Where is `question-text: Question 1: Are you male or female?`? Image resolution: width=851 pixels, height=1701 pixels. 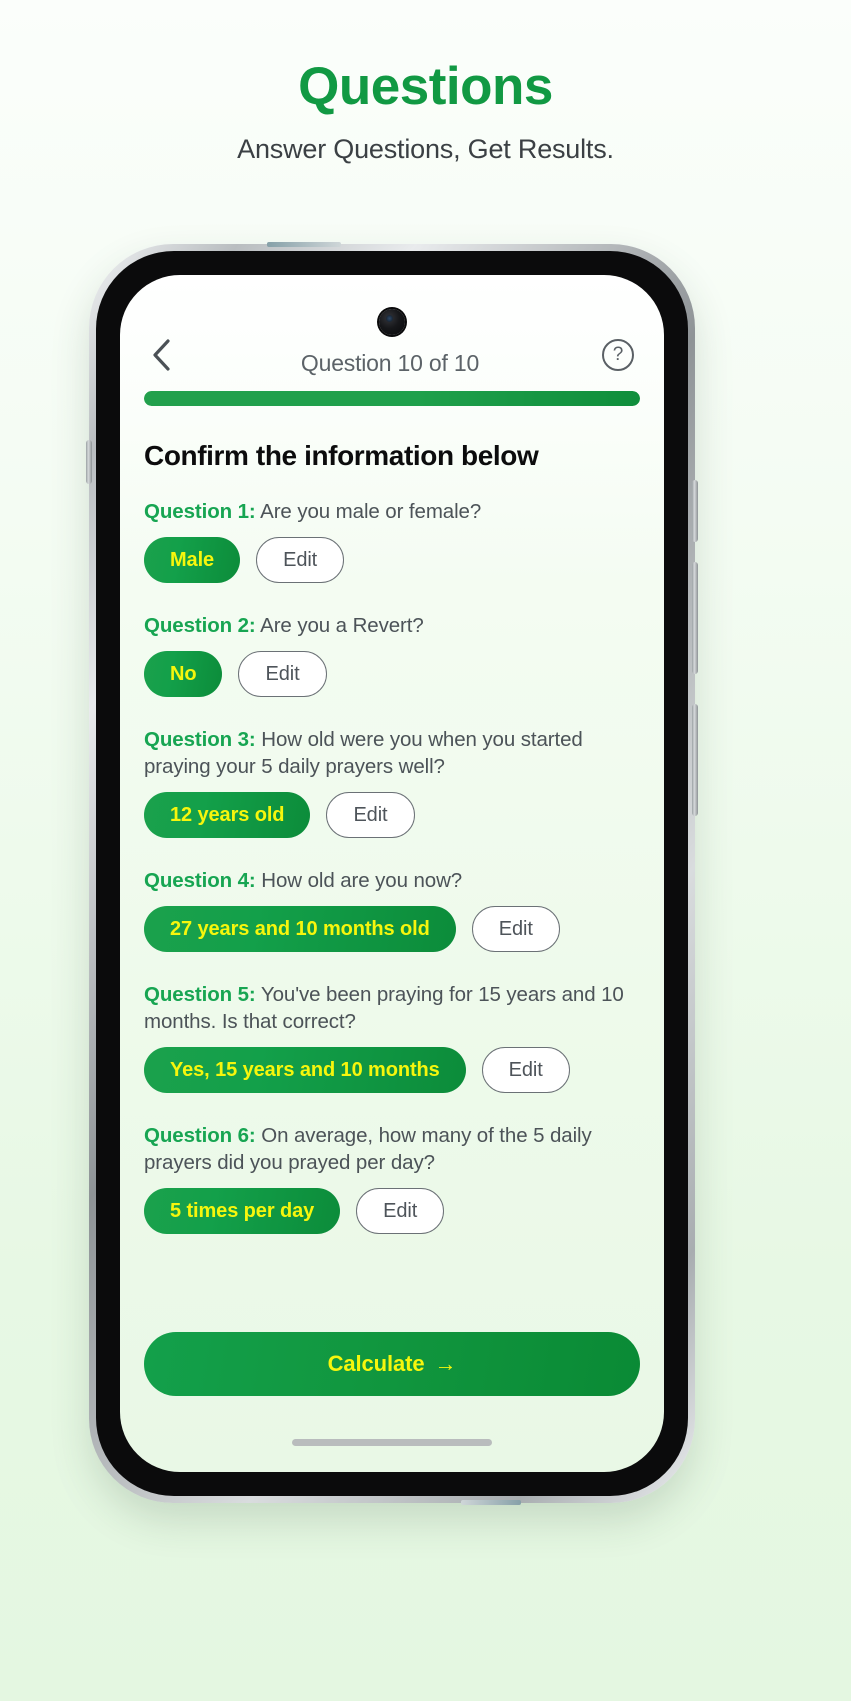 question-text: Question 1: Are you male or female? is located at coordinates (392, 511).